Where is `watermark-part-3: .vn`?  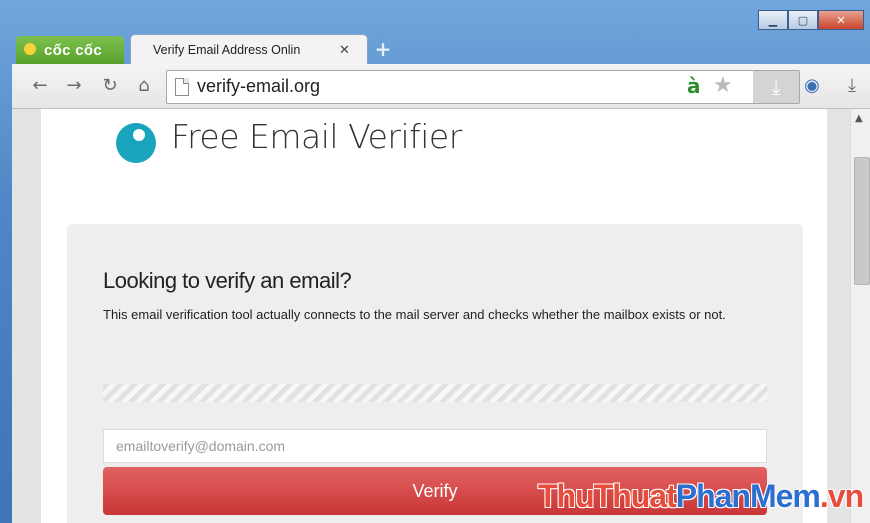 watermark-part-3: .vn is located at coordinates (841, 496).